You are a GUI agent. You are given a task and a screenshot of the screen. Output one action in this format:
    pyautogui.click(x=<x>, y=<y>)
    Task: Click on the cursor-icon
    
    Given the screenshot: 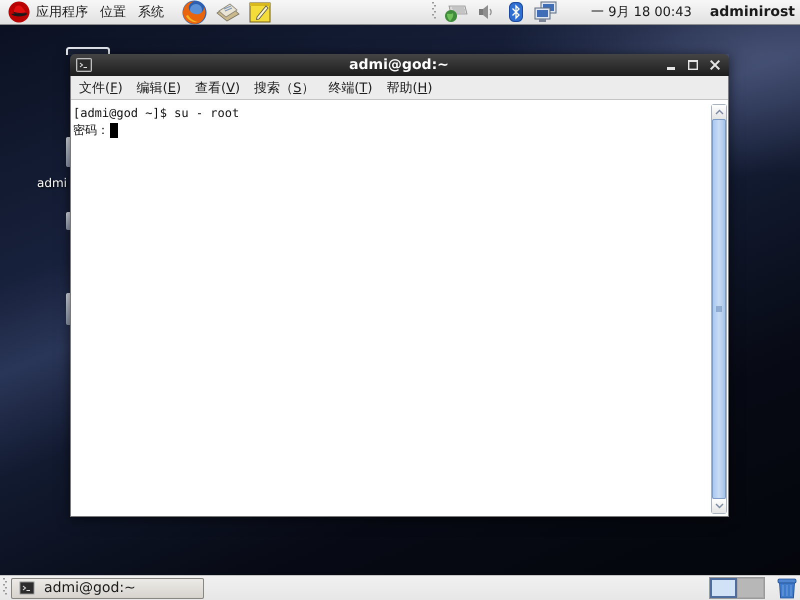 What is the action you would take?
    pyautogui.click(x=114, y=130)
    